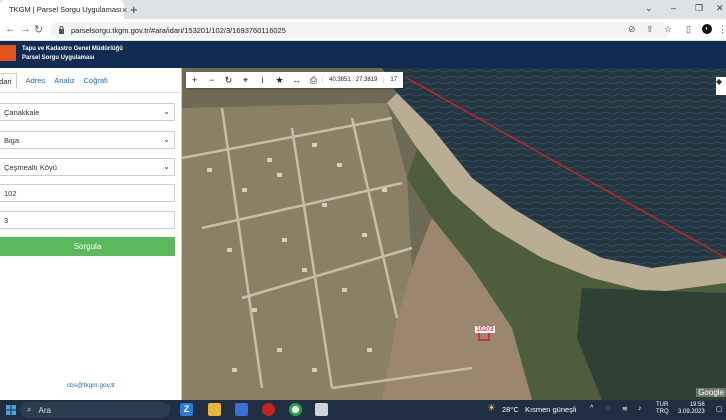 The width and height of the screenshot is (726, 420). I want to click on minimize-icon: –, so click(673, 8).